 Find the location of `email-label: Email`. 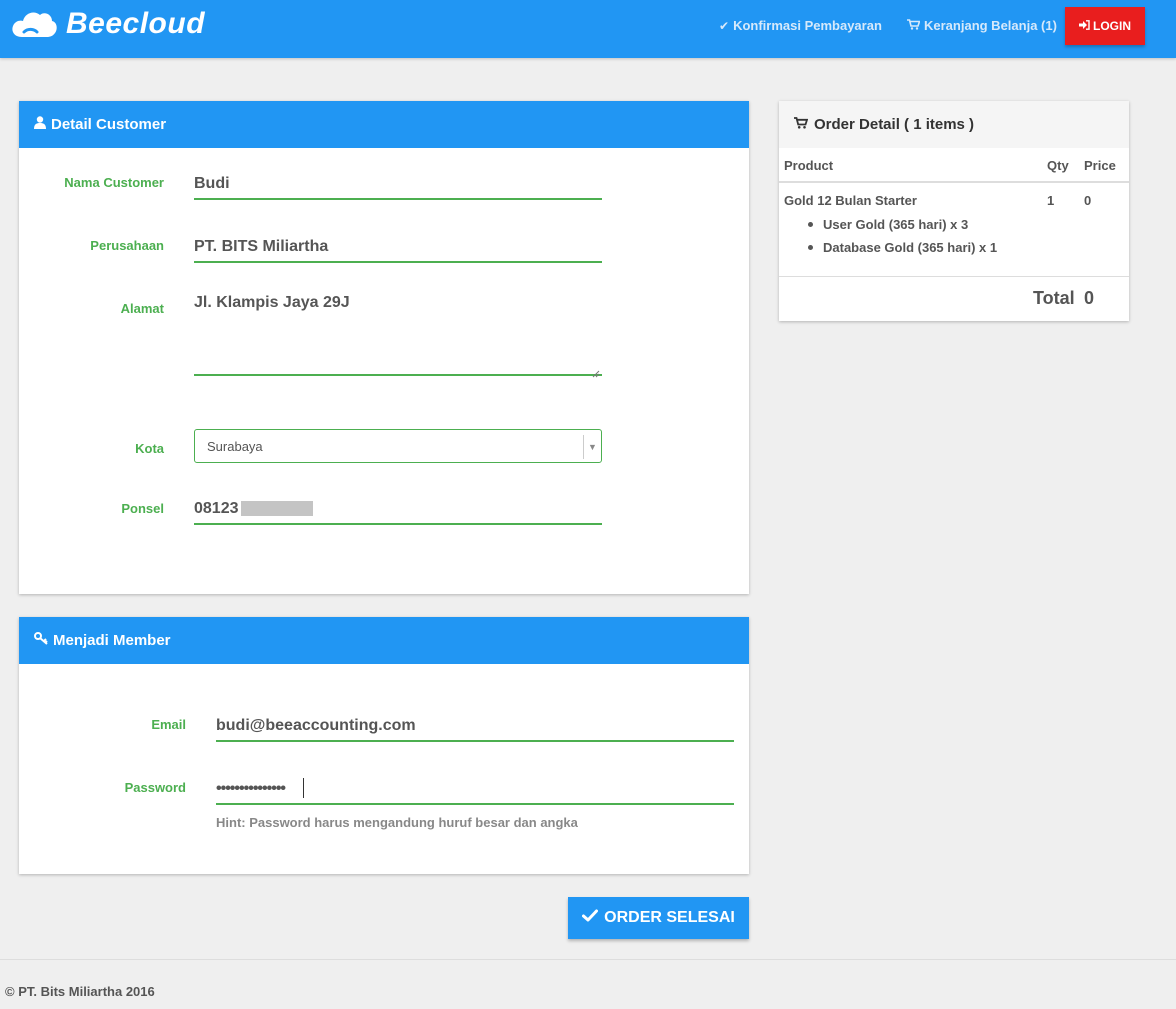

email-label: Email is located at coordinates (168, 724).